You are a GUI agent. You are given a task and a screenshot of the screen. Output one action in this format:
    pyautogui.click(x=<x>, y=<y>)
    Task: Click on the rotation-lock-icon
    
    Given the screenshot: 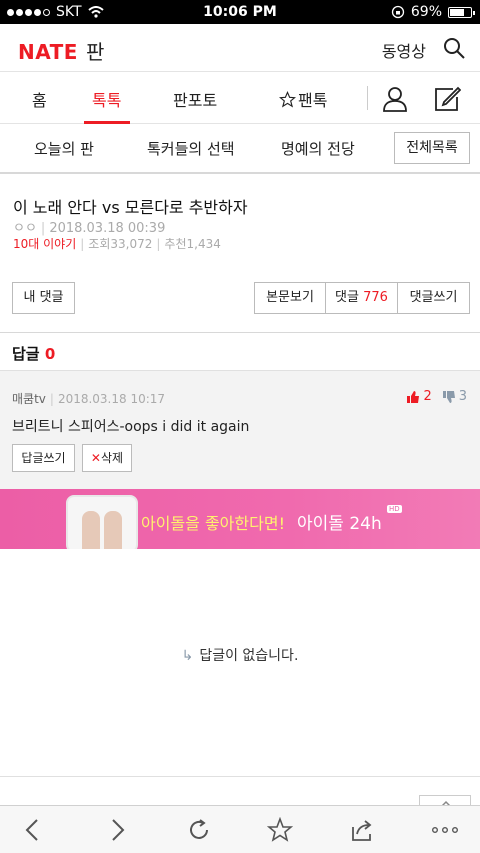 What is the action you would take?
    pyautogui.click(x=398, y=12)
    